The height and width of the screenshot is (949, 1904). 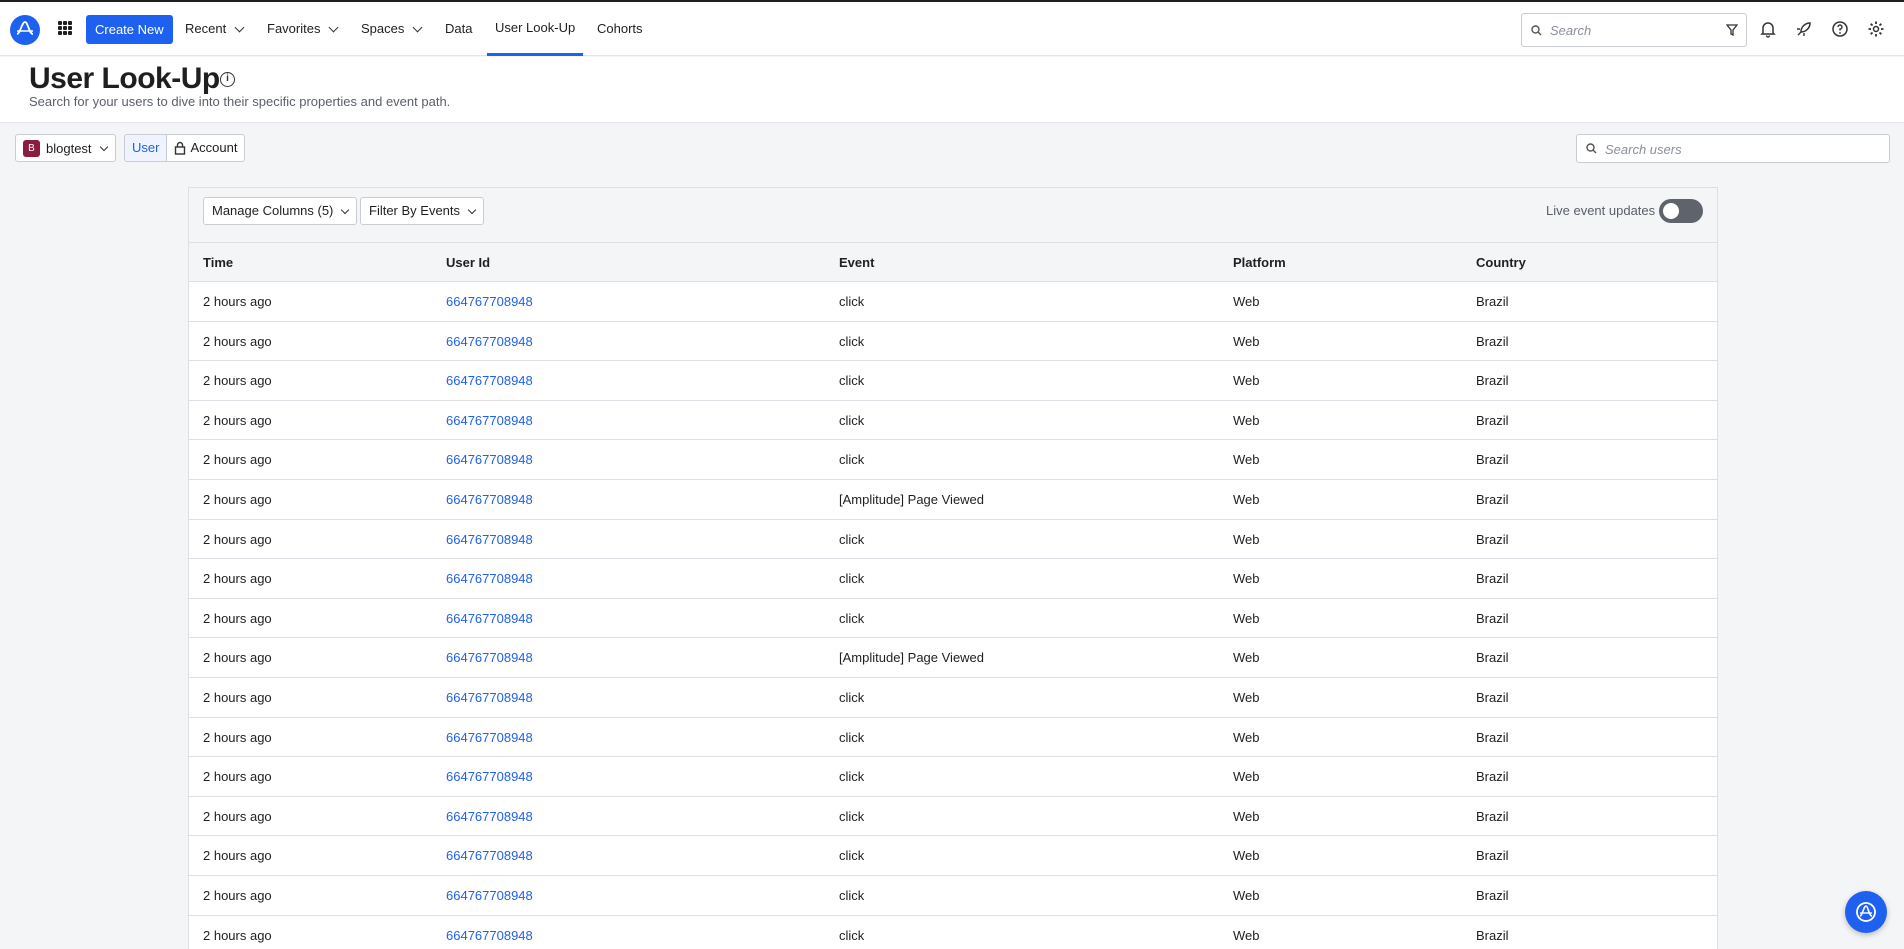 What do you see at coordinates (205, 148) in the screenshot?
I see `segment-account: Account` at bounding box center [205, 148].